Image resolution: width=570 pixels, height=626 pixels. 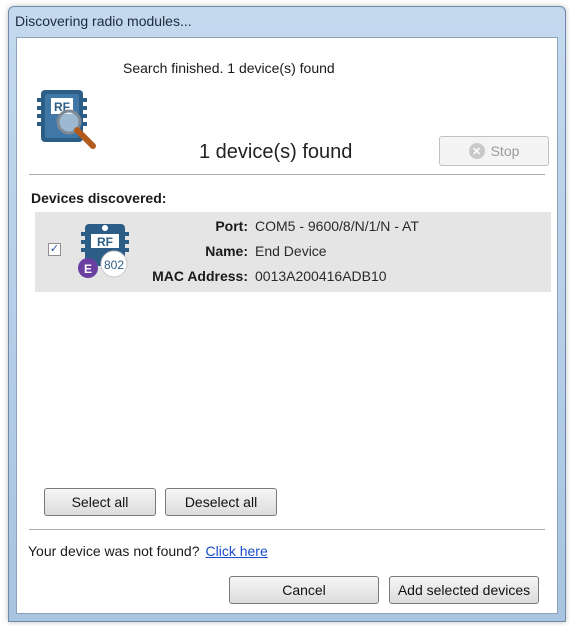 I want to click on deselect-all-button: Deselect all, so click(x=221, y=502).